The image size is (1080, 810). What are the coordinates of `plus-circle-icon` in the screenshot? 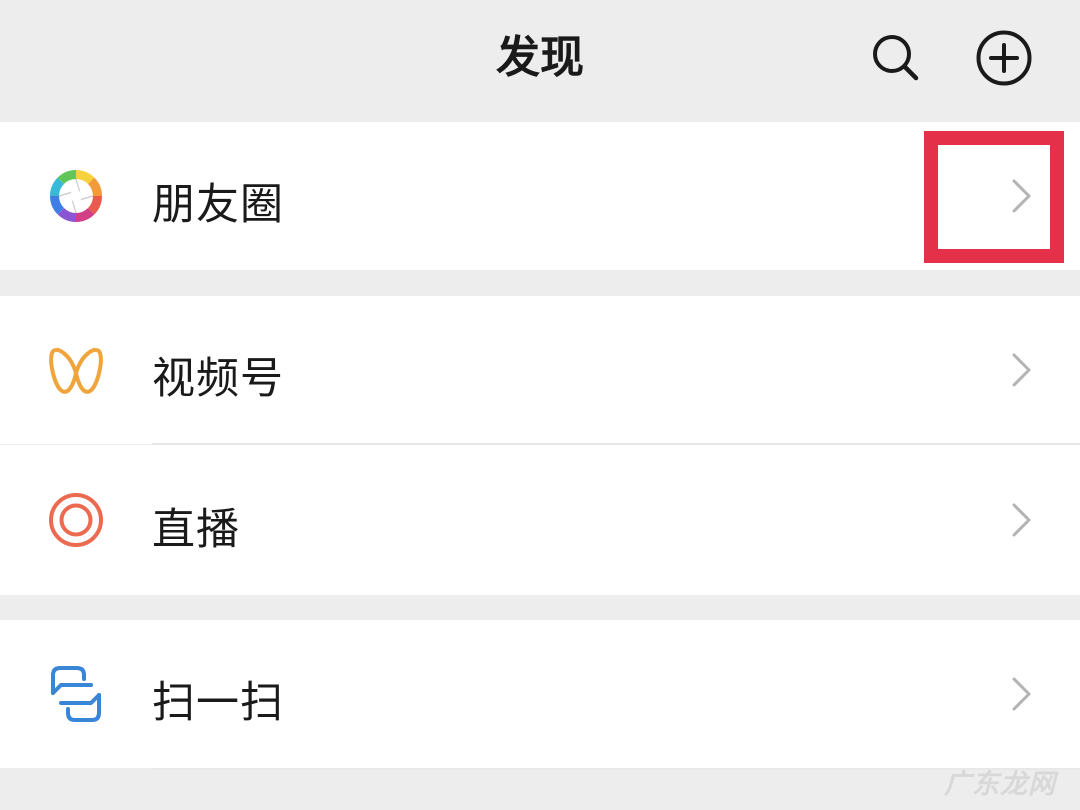 It's located at (1004, 58).